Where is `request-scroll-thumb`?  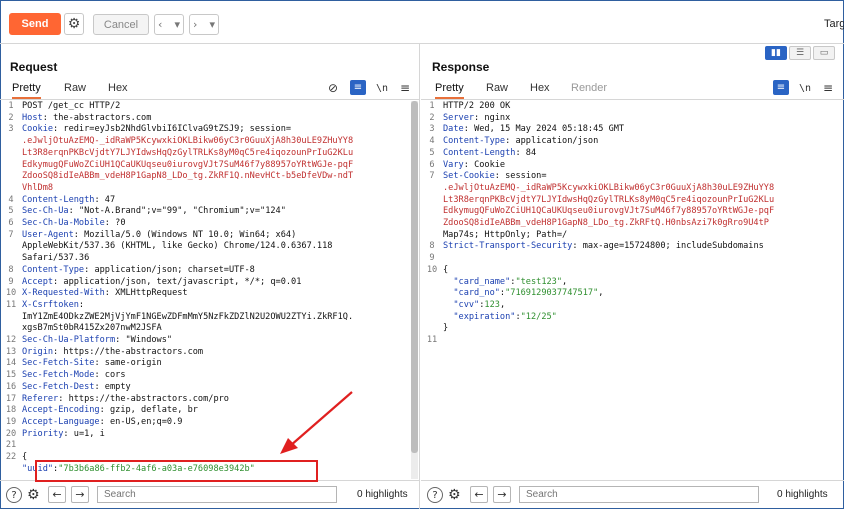 request-scroll-thumb is located at coordinates (414, 277).